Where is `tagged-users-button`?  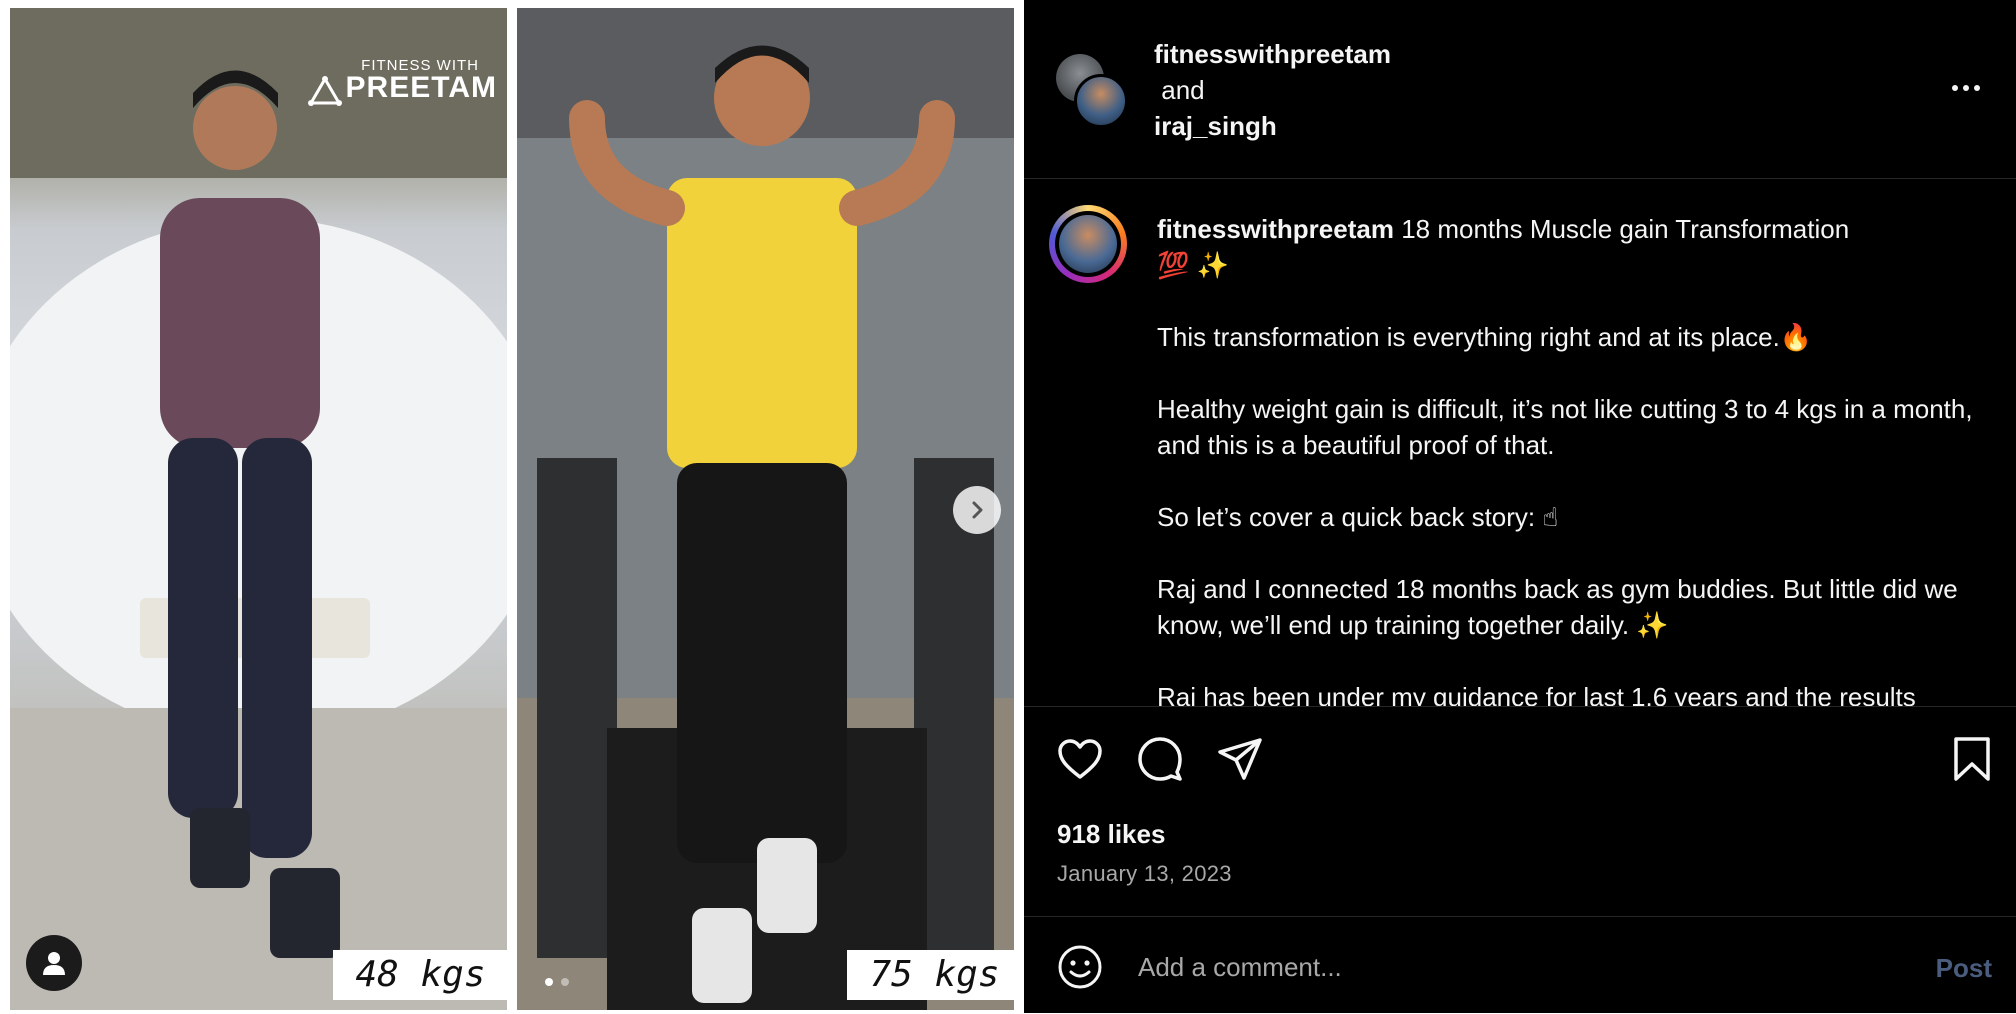
tagged-users-button is located at coordinates (54, 963).